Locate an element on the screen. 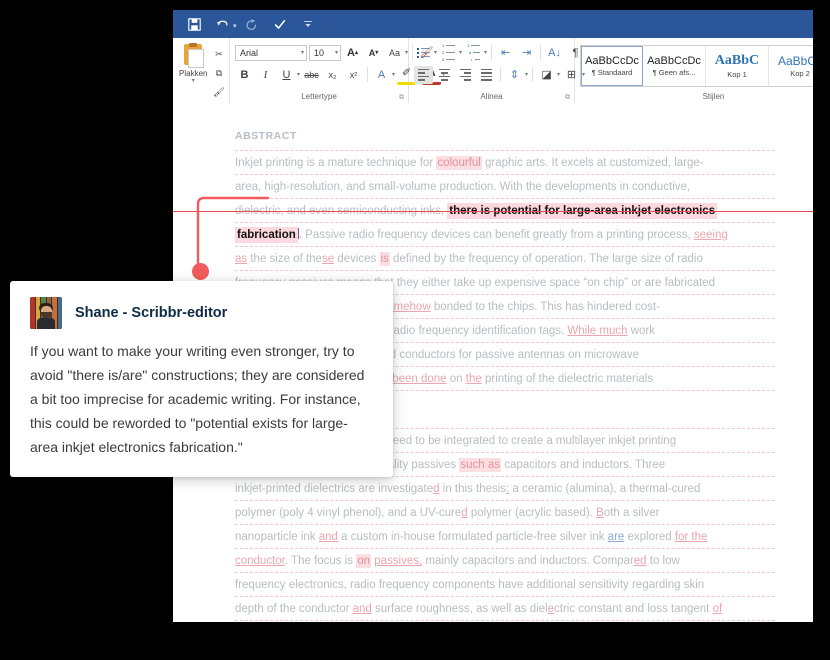 The height and width of the screenshot is (660, 830). bold-icon: B is located at coordinates (244, 75).